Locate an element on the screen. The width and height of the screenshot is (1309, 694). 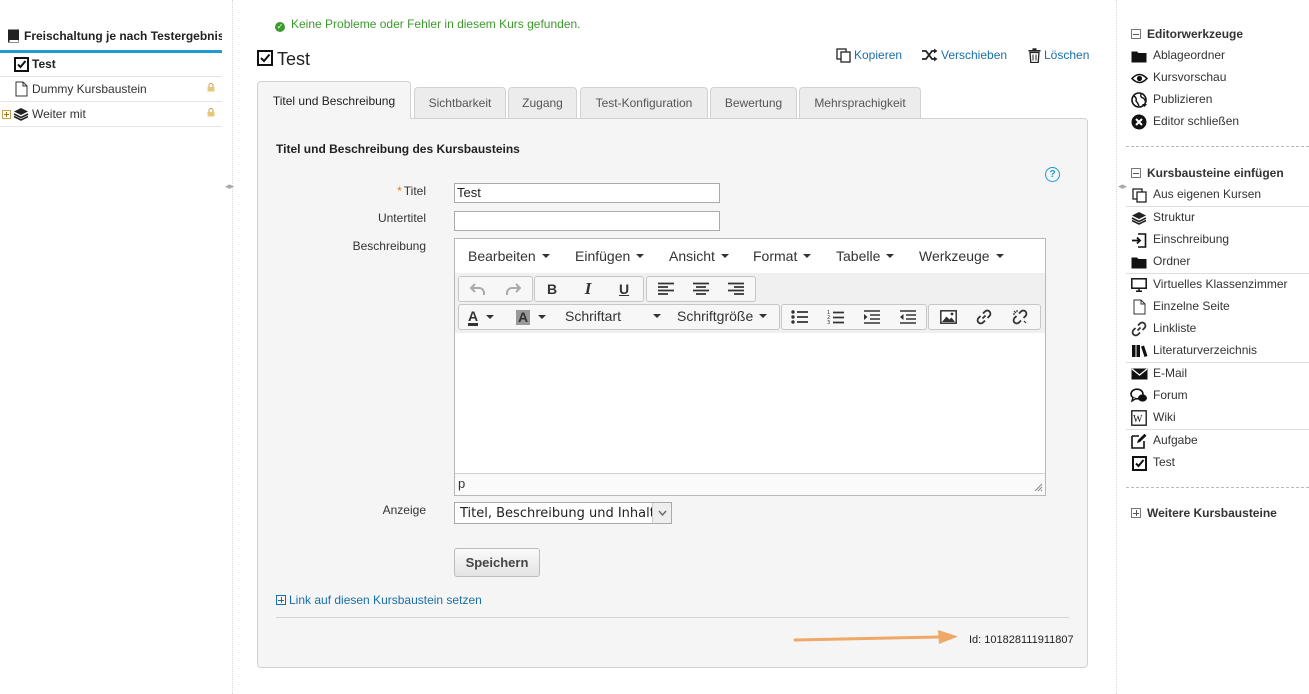
italic-button: I is located at coordinates (588, 289).